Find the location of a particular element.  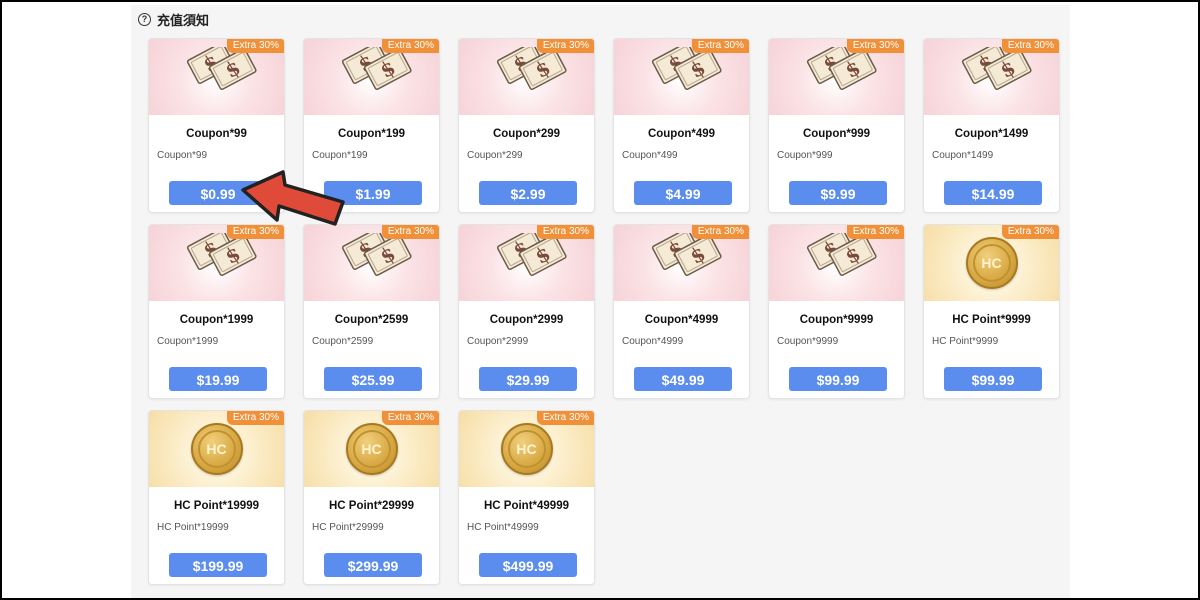

product-subtitle: HC Point*19999 is located at coordinates (193, 527).